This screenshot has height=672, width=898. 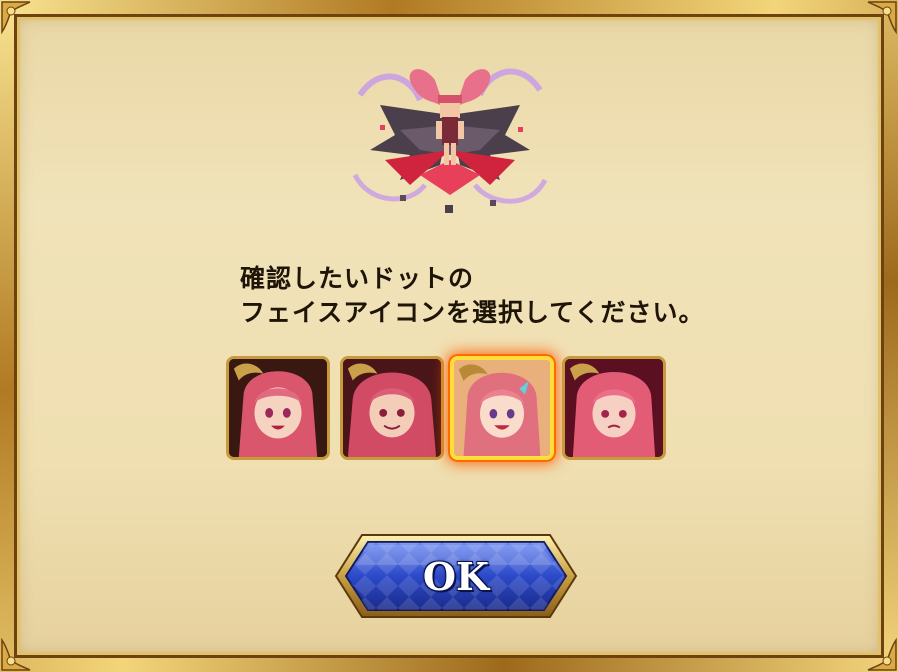 I want to click on face-icon-list, so click(x=451, y=411).